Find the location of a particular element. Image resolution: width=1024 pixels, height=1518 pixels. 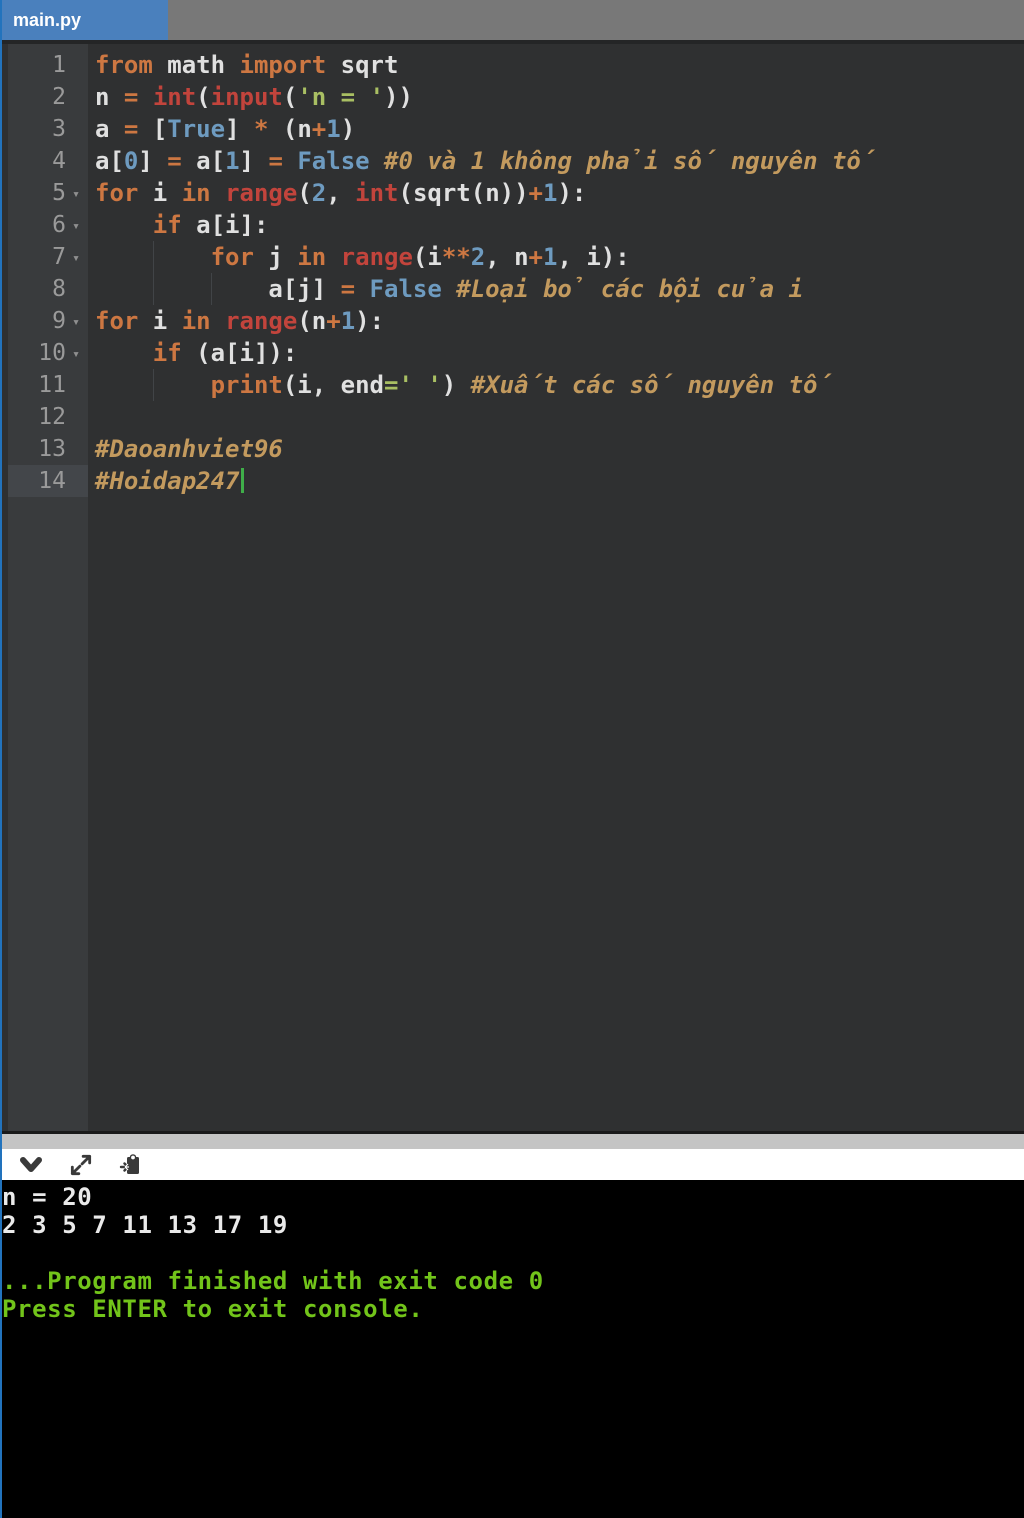

code-token: i is located at coordinates (160, 193).